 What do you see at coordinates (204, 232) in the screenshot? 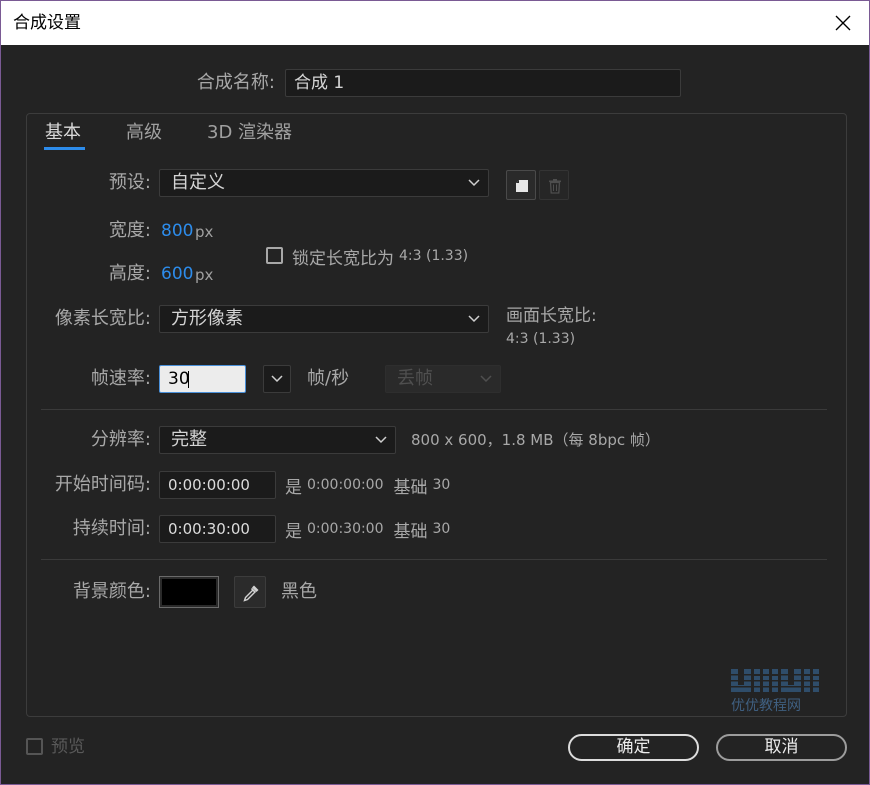
I see `width-unit: px` at bounding box center [204, 232].